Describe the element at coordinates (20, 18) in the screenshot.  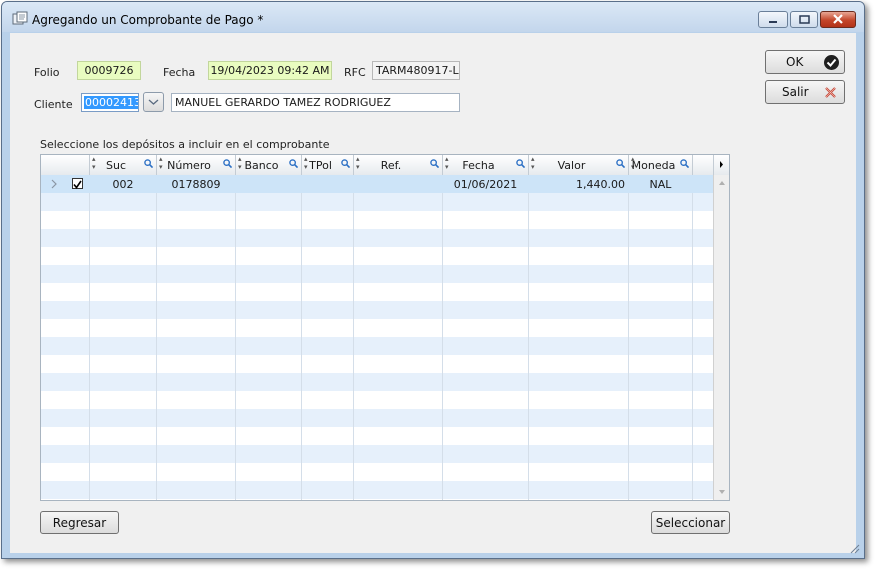
I see `document-icon` at that location.